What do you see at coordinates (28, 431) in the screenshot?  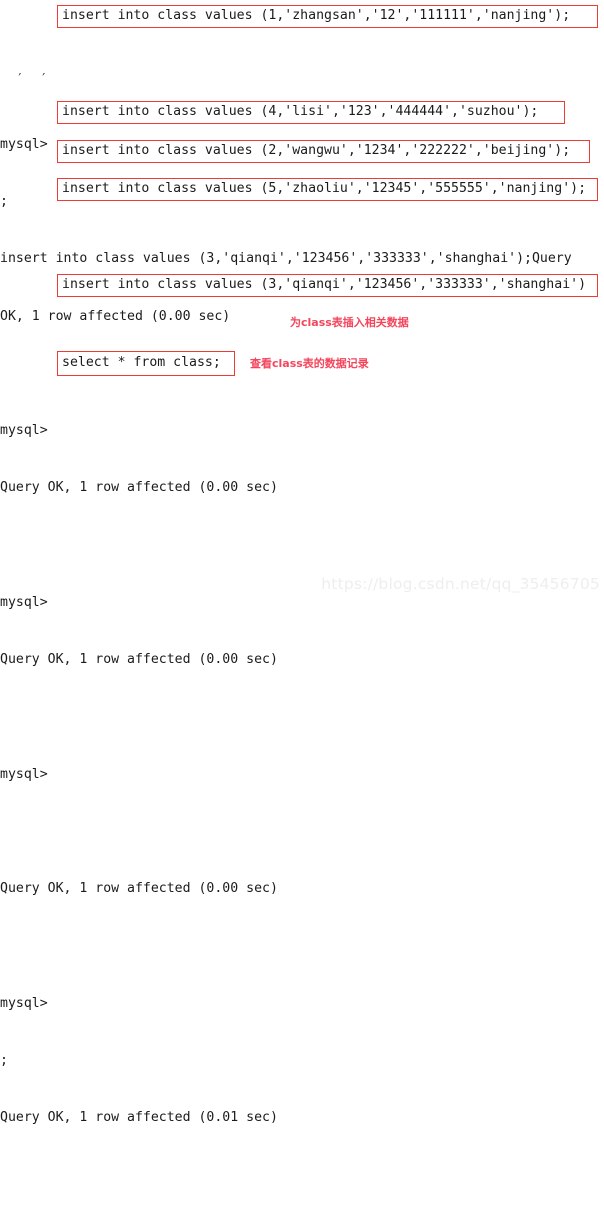 I see `terminal-line-prompt-2: mysql>` at bounding box center [28, 431].